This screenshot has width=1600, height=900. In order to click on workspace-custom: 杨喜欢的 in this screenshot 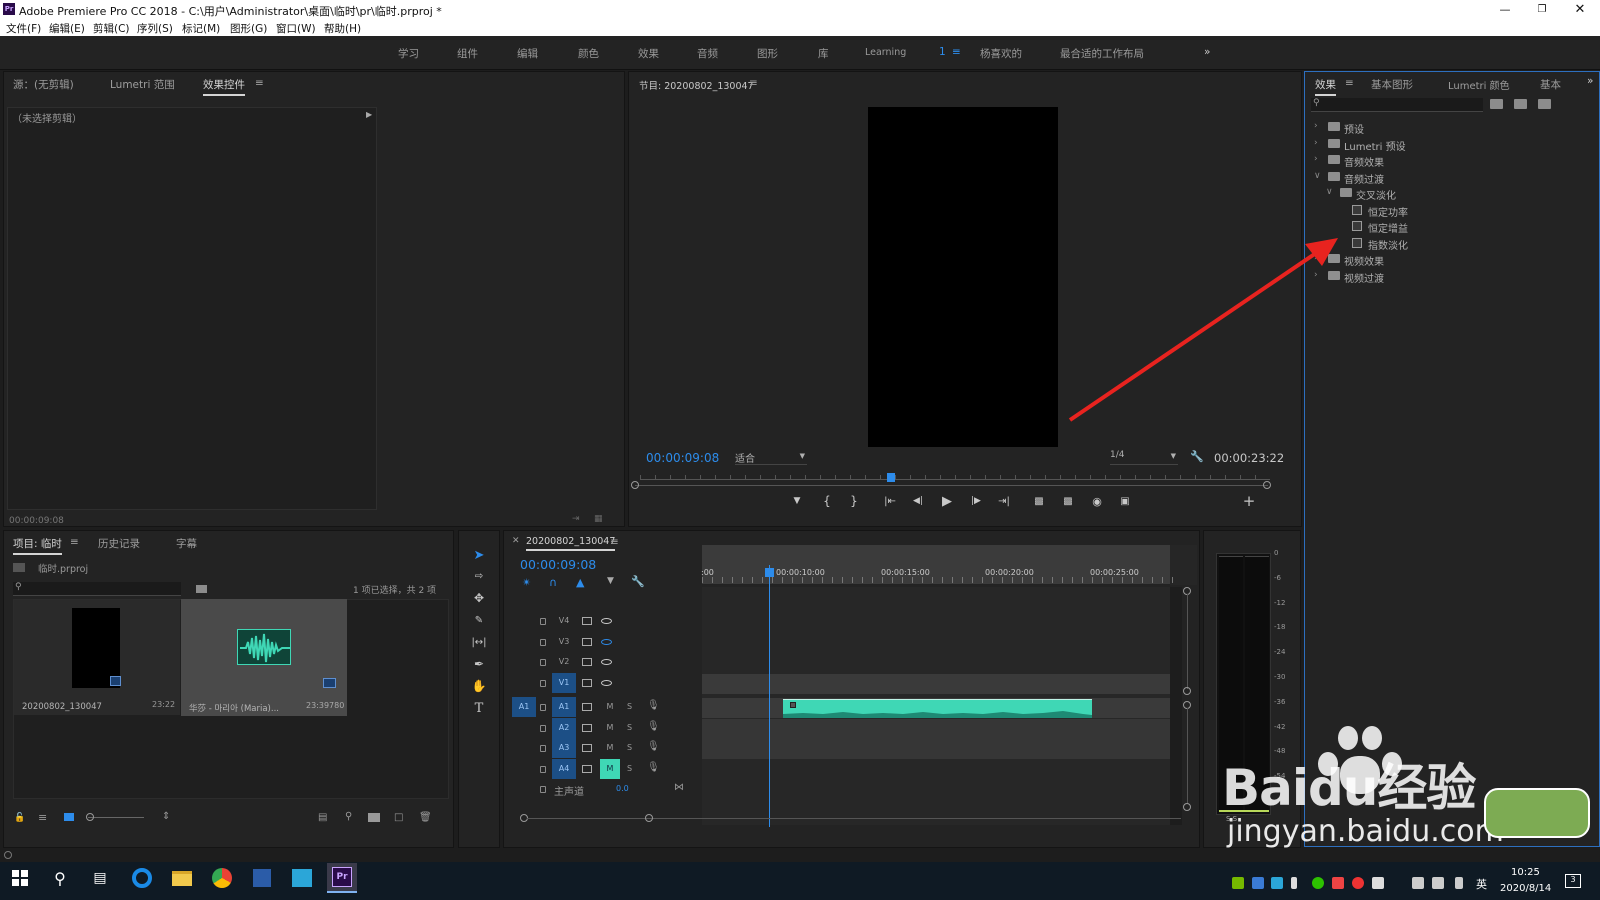, I will do `click(1001, 53)`.